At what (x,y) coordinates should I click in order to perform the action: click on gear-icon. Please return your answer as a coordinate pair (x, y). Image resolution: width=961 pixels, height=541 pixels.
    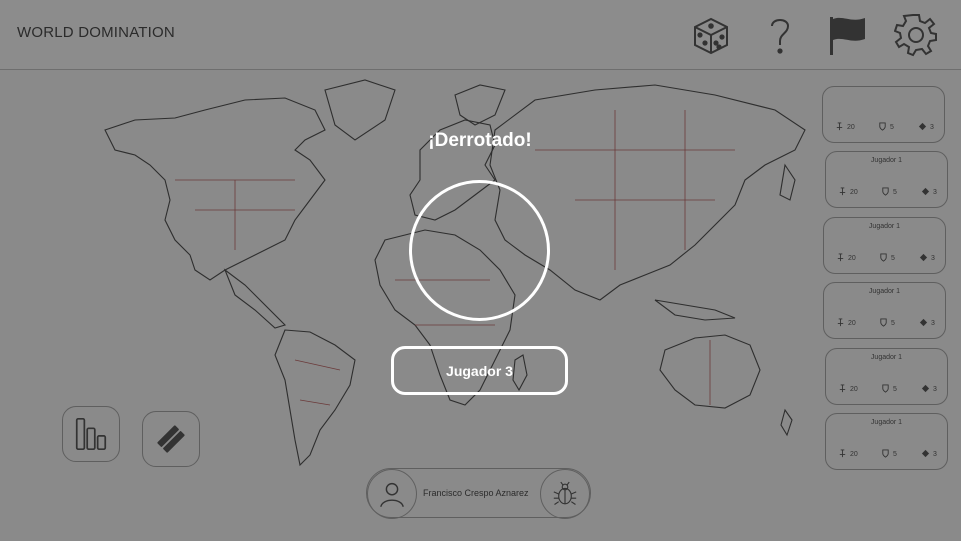
    Looking at the image, I should click on (916, 35).